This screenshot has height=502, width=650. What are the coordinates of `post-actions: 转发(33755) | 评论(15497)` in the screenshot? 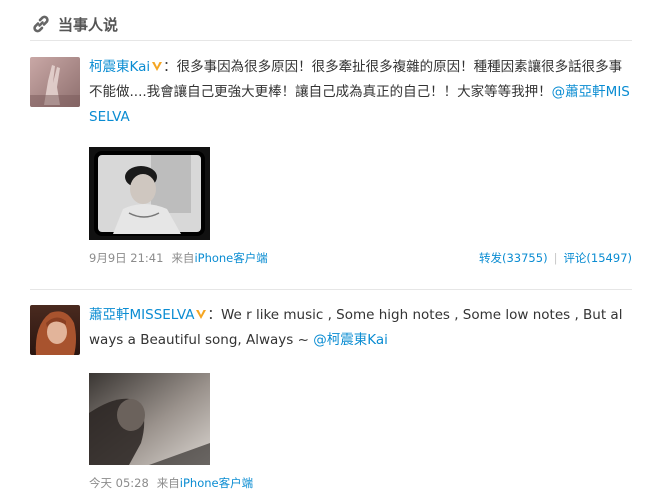 It's located at (555, 258).